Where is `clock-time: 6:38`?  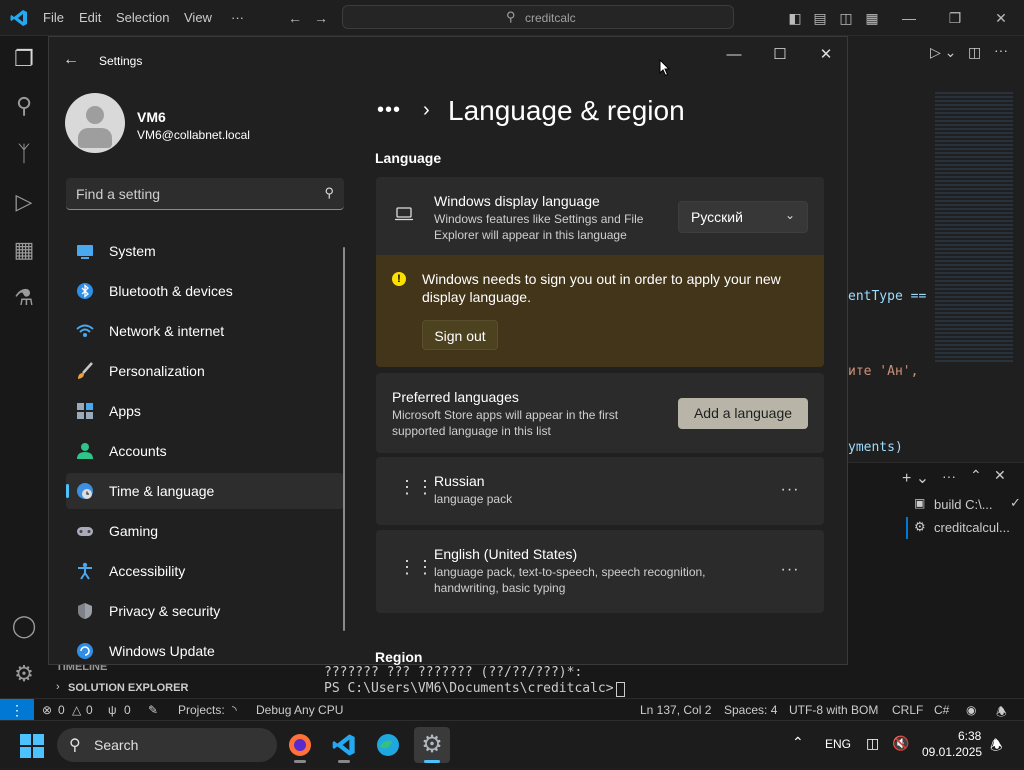 clock-time: 6:38 is located at coordinates (969, 736).